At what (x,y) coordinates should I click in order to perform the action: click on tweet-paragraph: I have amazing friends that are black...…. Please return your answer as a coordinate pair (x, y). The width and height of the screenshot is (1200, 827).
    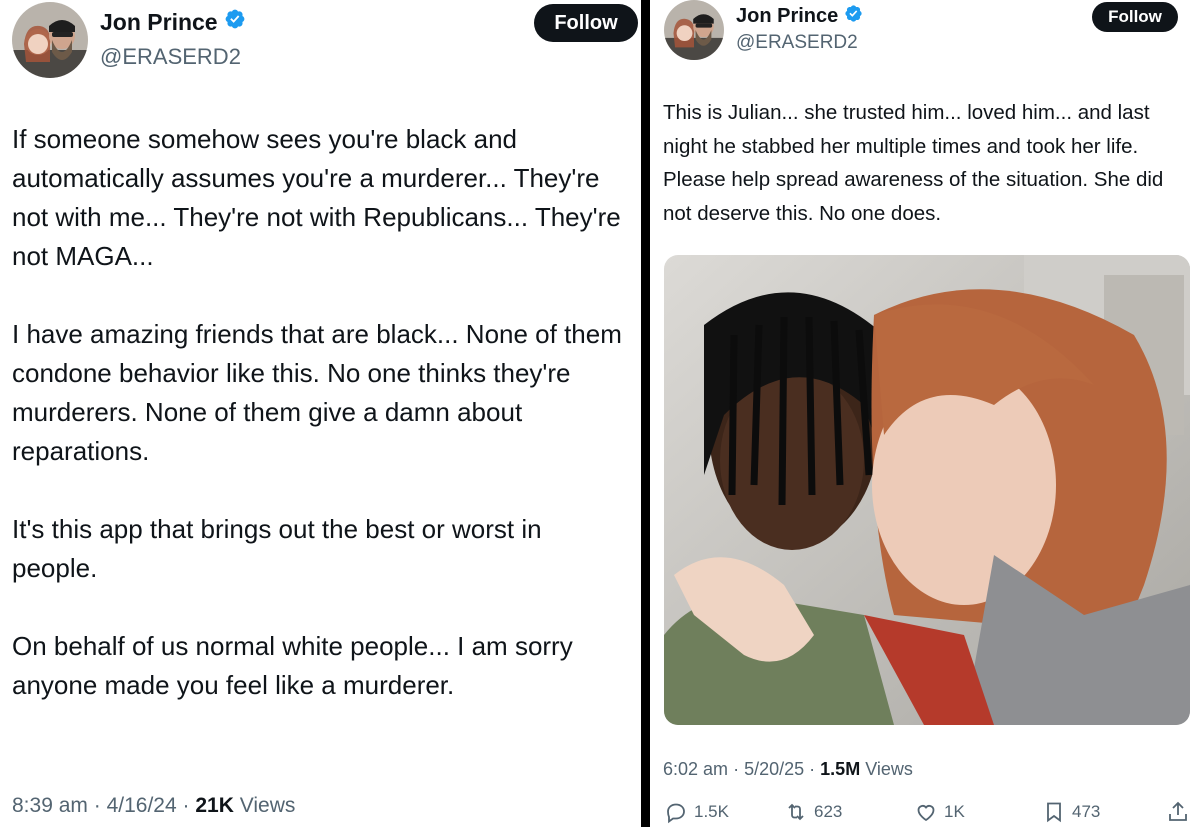
    Looking at the image, I should click on (317, 392).